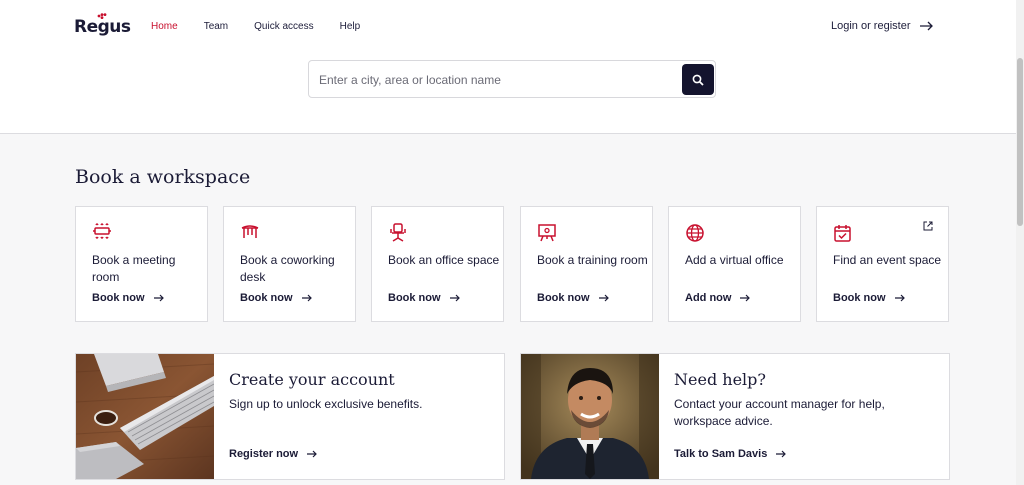  I want to click on office-chair-icon, so click(398, 232).